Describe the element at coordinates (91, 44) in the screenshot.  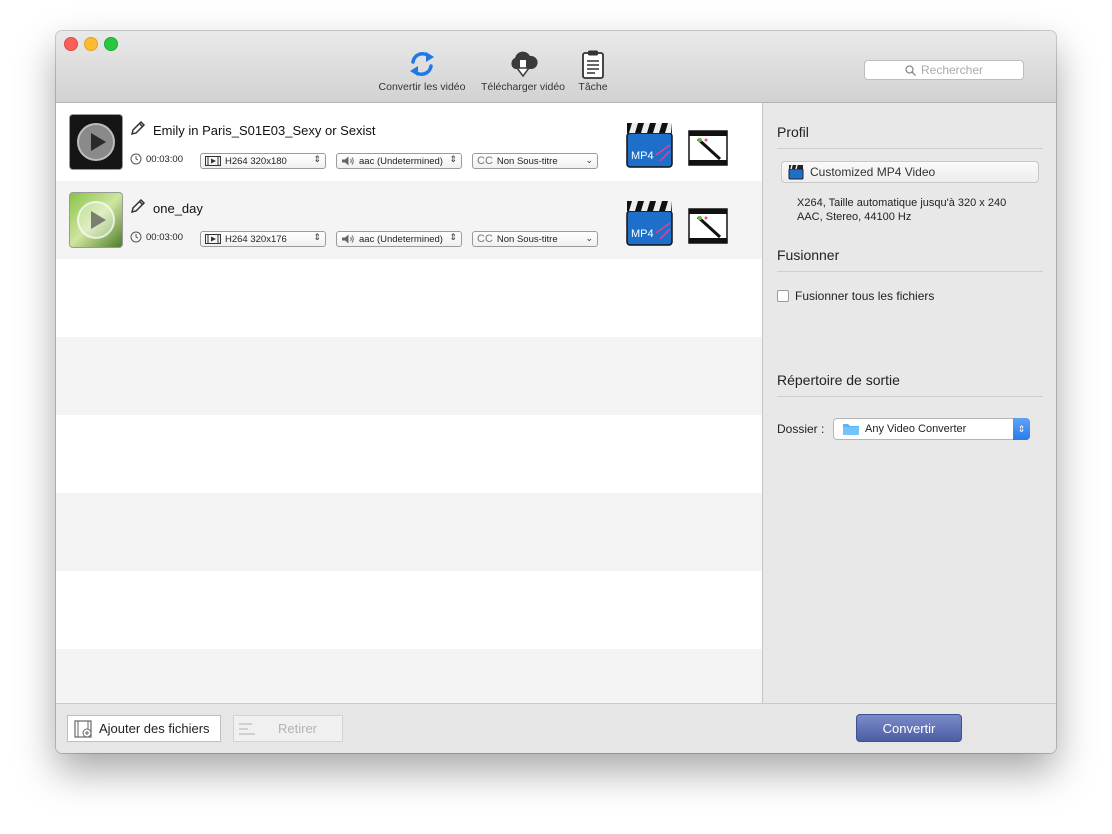
I see `minimize-window-button` at that location.